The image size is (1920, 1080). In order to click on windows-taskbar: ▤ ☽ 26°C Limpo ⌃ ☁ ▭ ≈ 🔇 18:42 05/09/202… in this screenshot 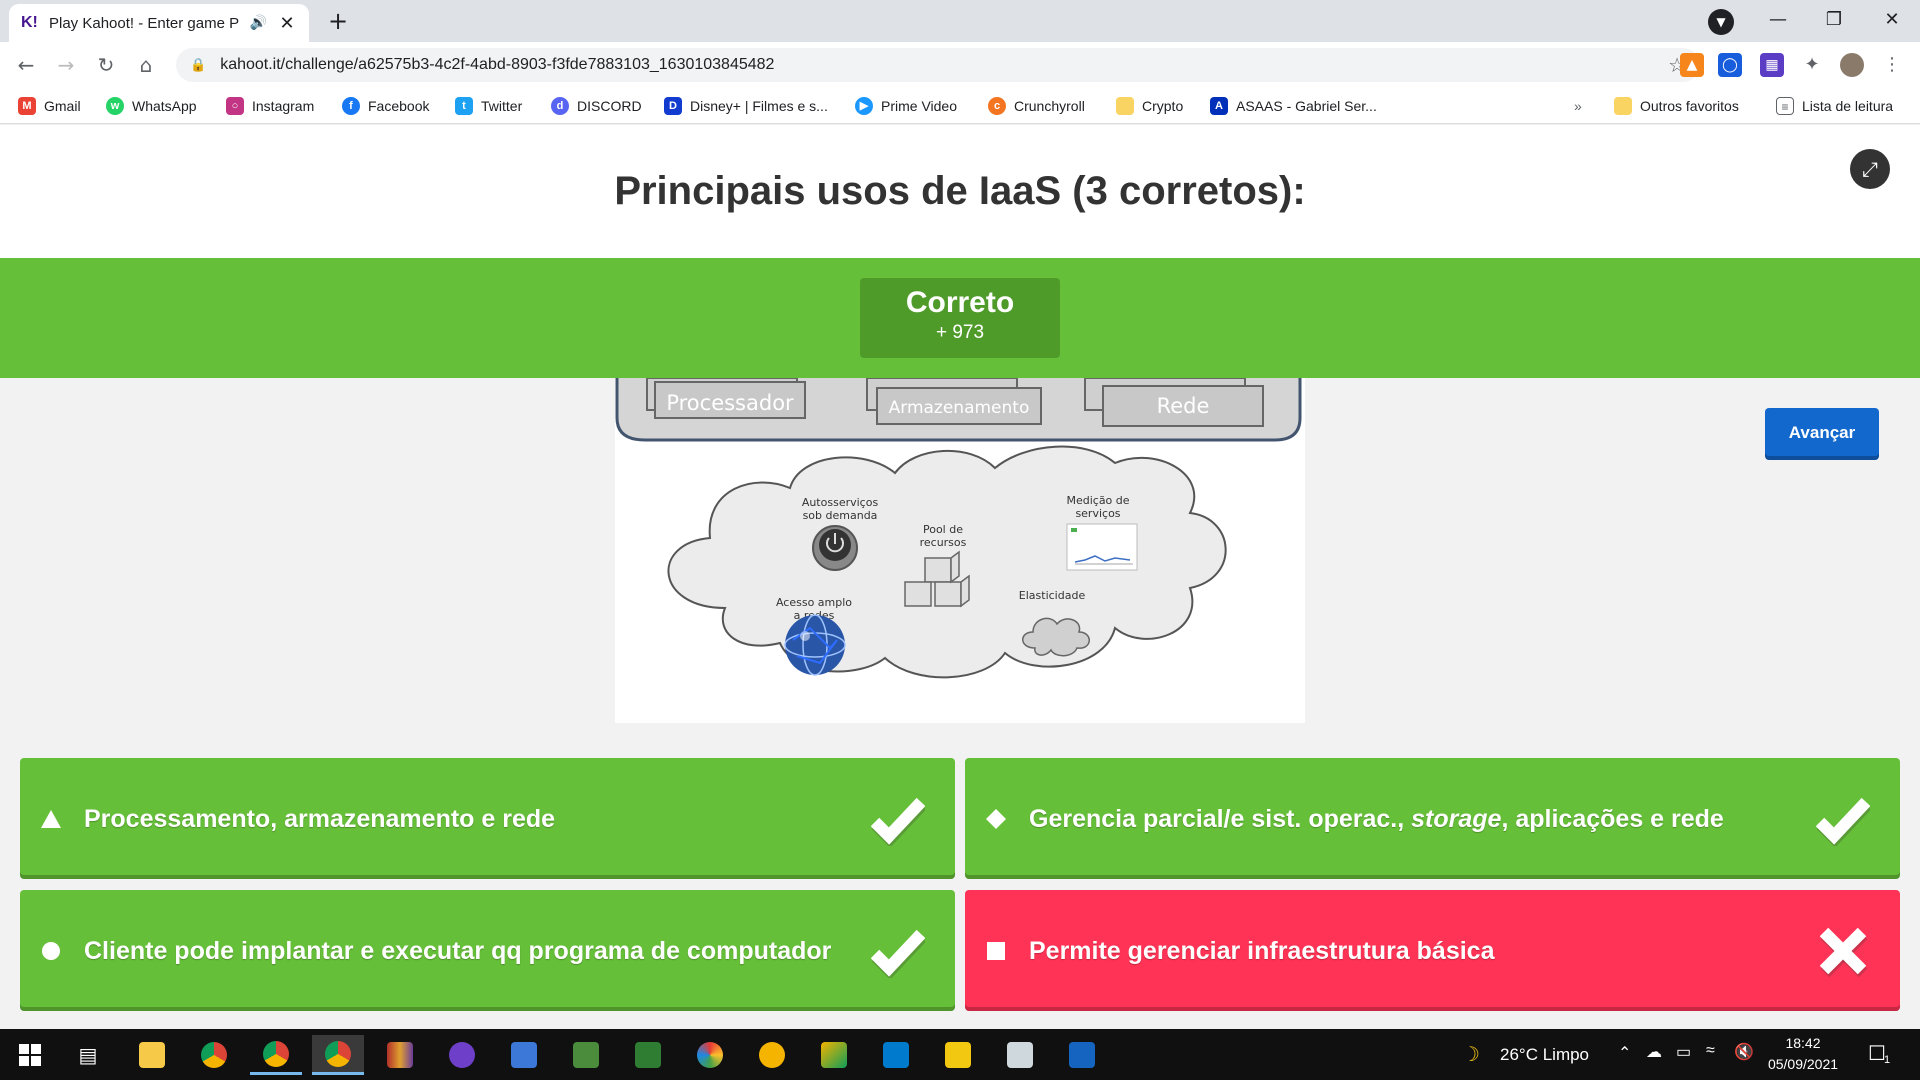, I will do `click(960, 1054)`.